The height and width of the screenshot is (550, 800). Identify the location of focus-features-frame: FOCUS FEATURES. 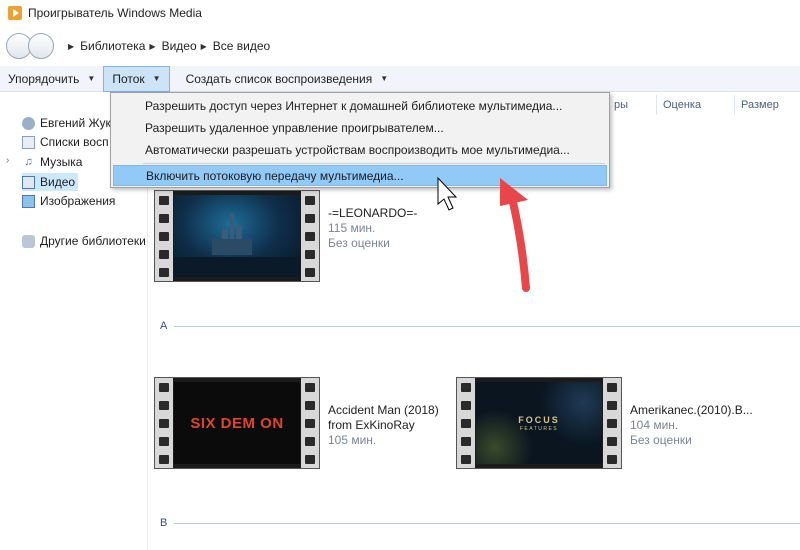
(539, 423).